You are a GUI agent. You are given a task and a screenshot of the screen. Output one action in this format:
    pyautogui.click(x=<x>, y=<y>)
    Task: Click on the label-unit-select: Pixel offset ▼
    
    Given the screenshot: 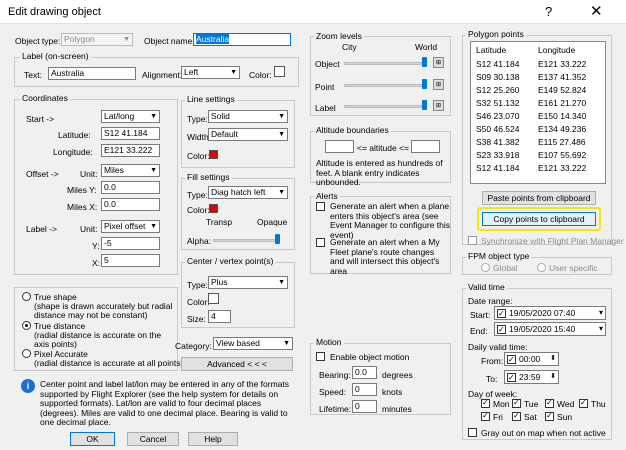 What is the action you would take?
    pyautogui.click(x=130, y=226)
    